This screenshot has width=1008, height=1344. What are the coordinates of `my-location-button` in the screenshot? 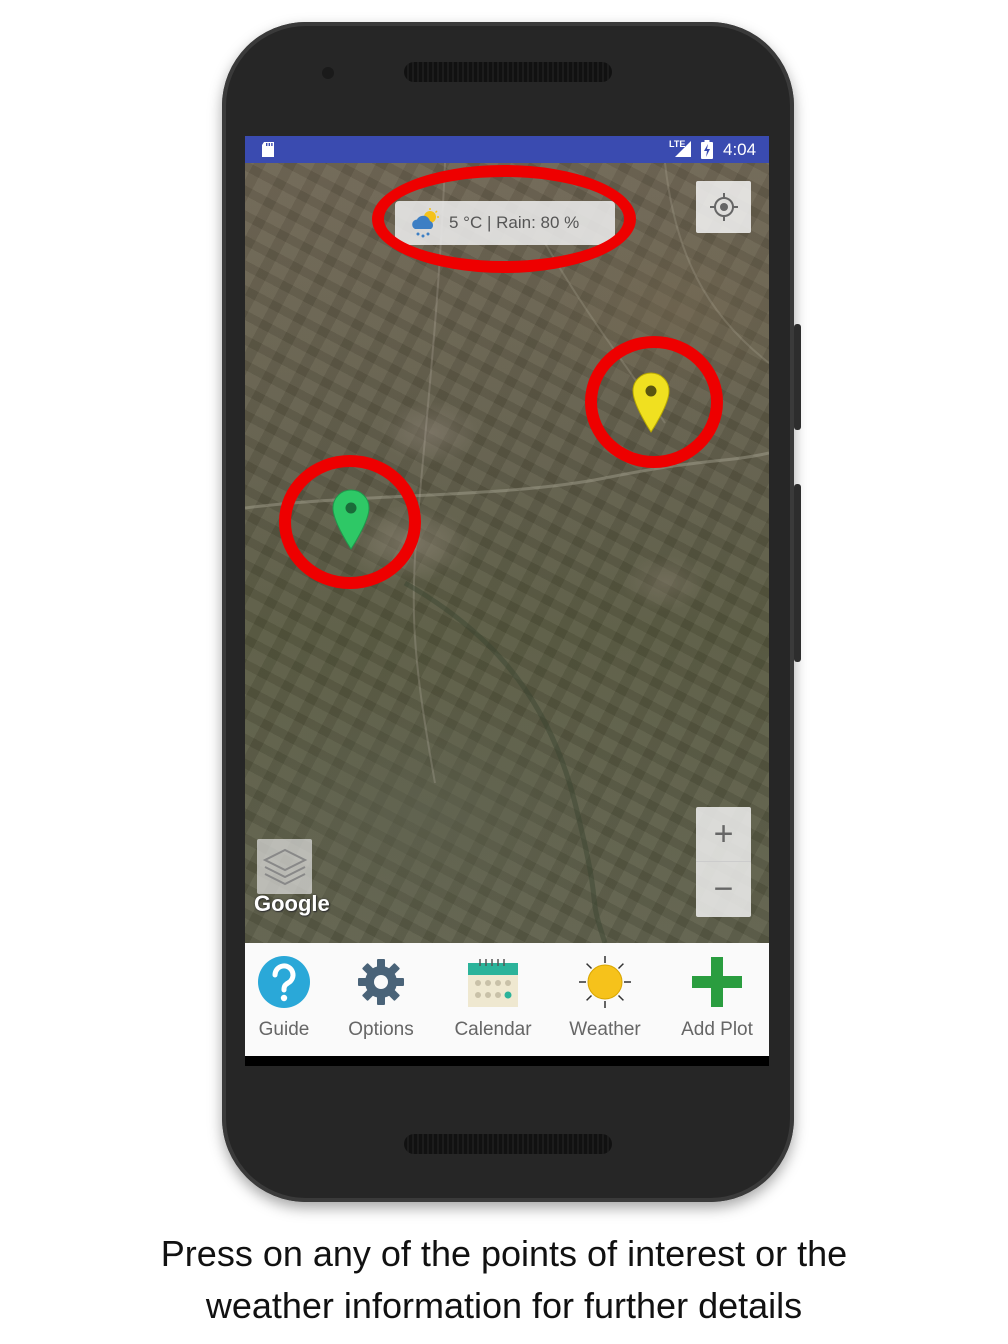 It's located at (723, 207).